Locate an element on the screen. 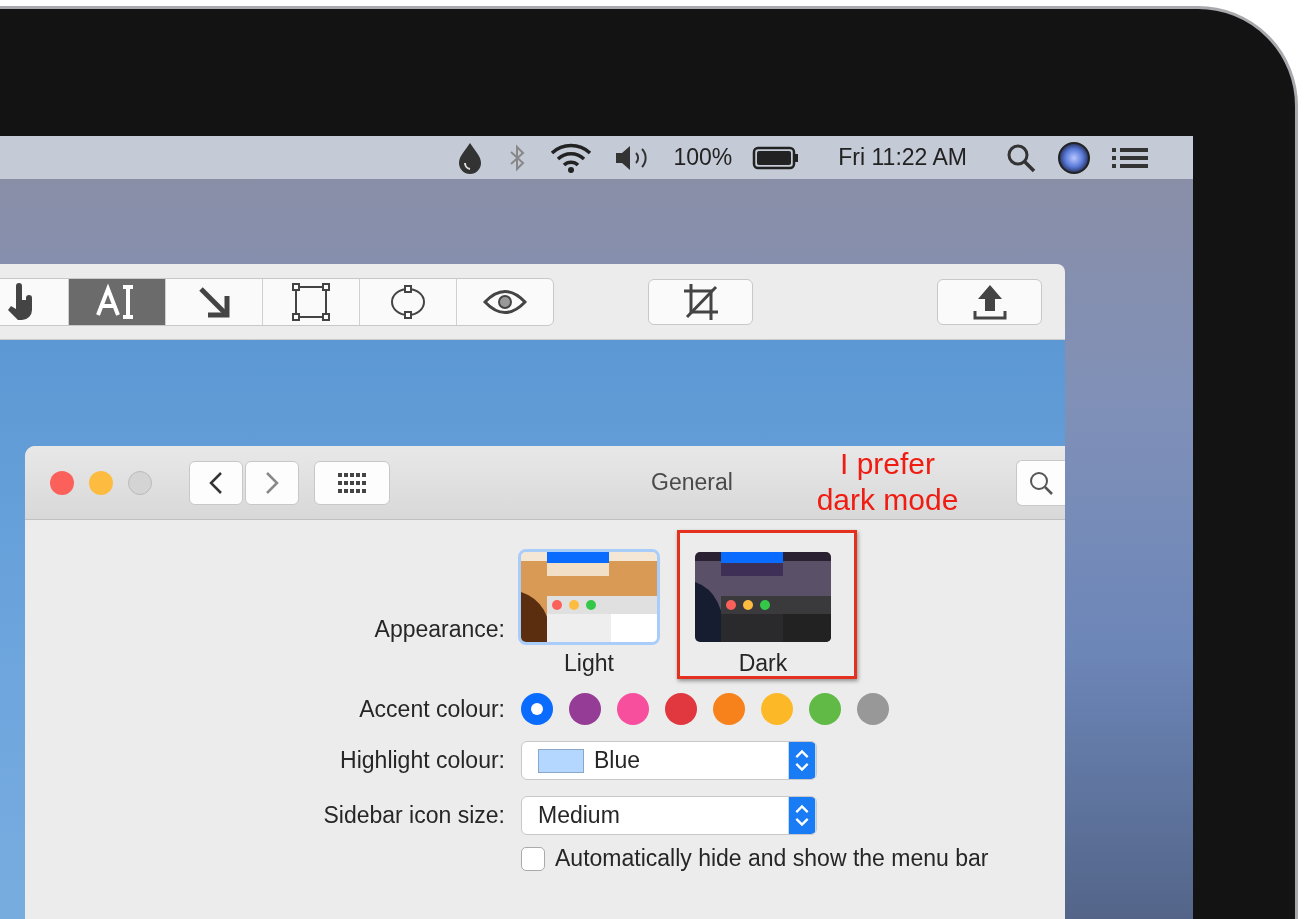  text-tool-button is located at coordinates (116, 301).